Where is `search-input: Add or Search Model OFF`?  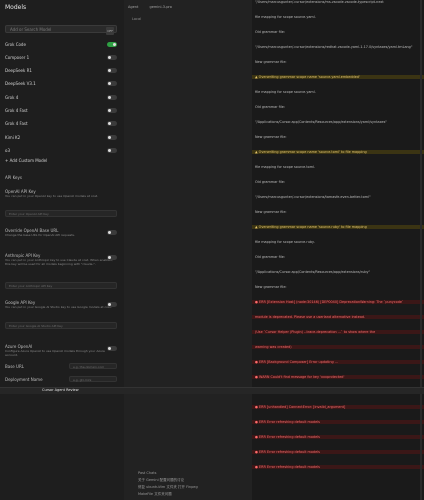
search-input: Add or Search Model OFF is located at coordinates (61, 30).